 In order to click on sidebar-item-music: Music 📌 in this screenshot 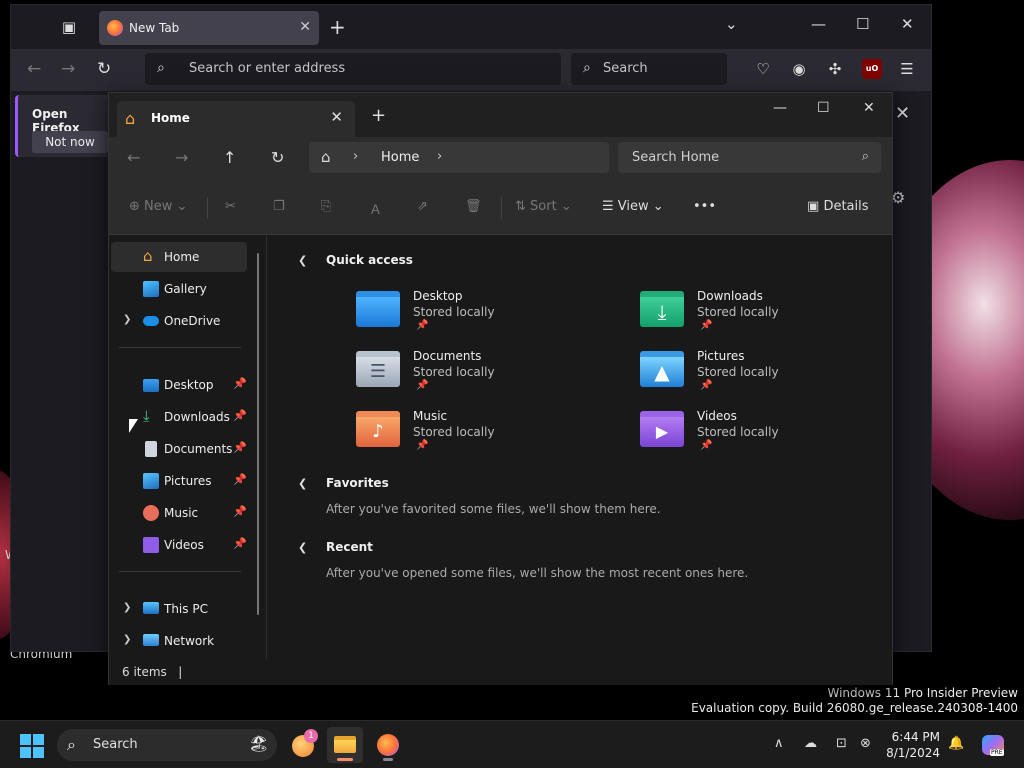, I will do `click(179, 513)`.